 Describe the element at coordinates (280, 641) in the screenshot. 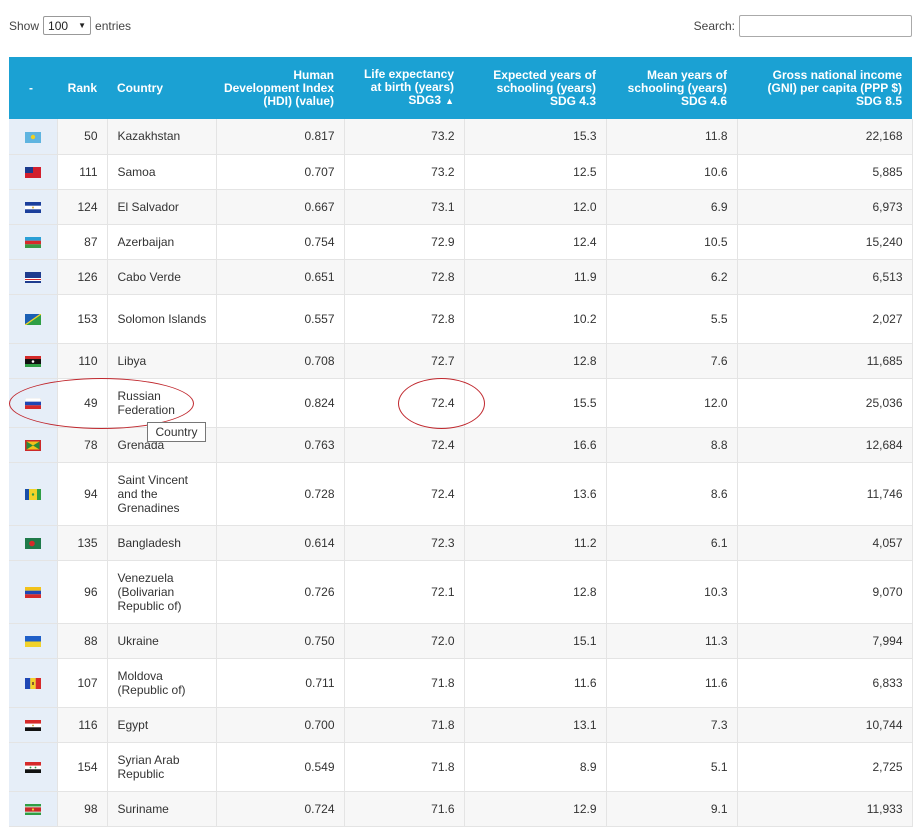

I see `cell-hdi: 0.750` at that location.